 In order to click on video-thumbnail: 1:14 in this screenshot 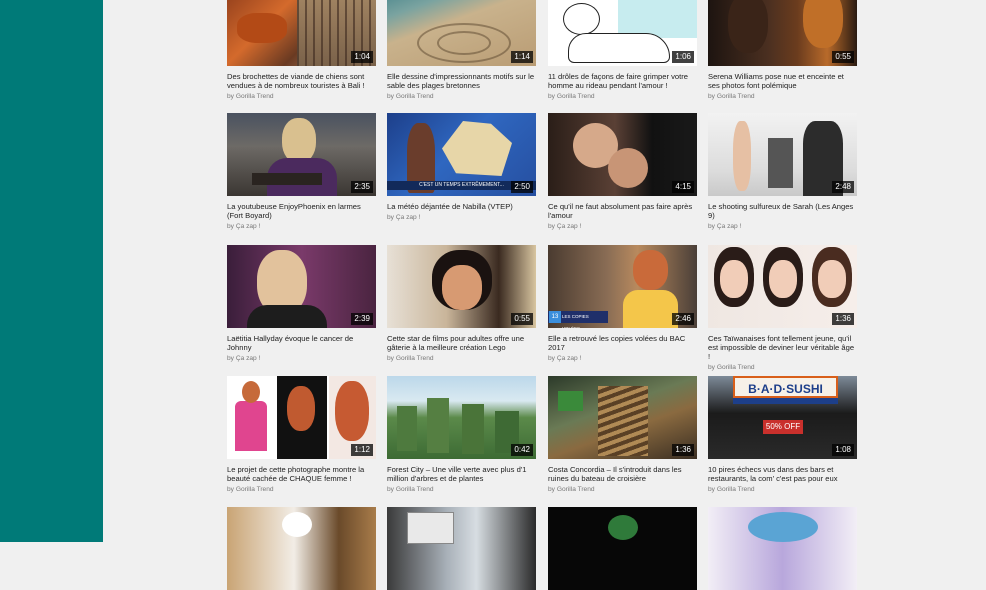, I will do `click(461, 33)`.